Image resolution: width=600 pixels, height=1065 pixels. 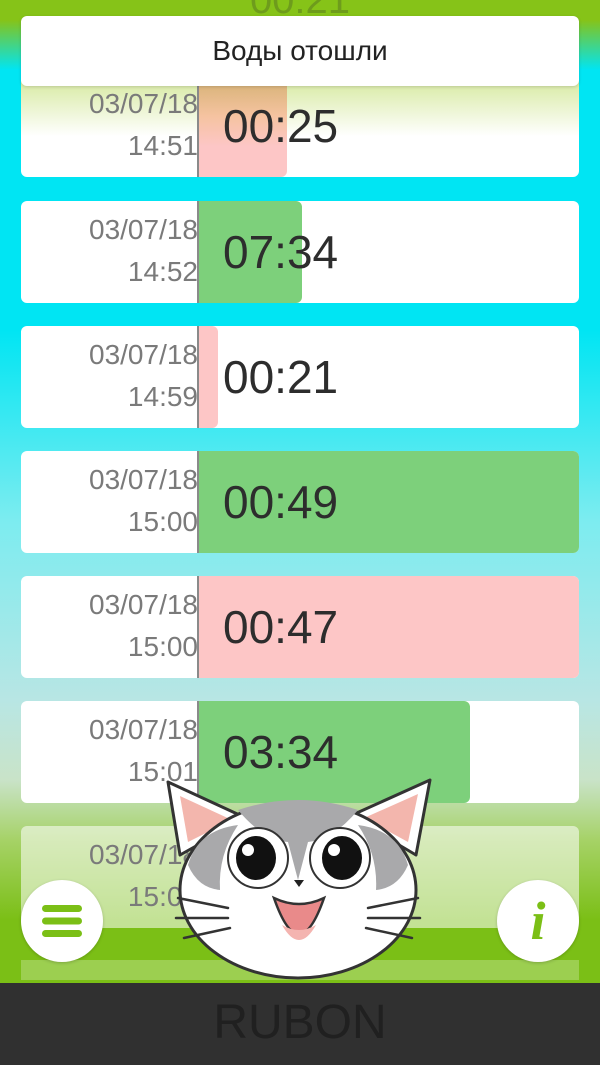 I want to click on record-datetime: 03/07/18 14:51, so click(x=109, y=126).